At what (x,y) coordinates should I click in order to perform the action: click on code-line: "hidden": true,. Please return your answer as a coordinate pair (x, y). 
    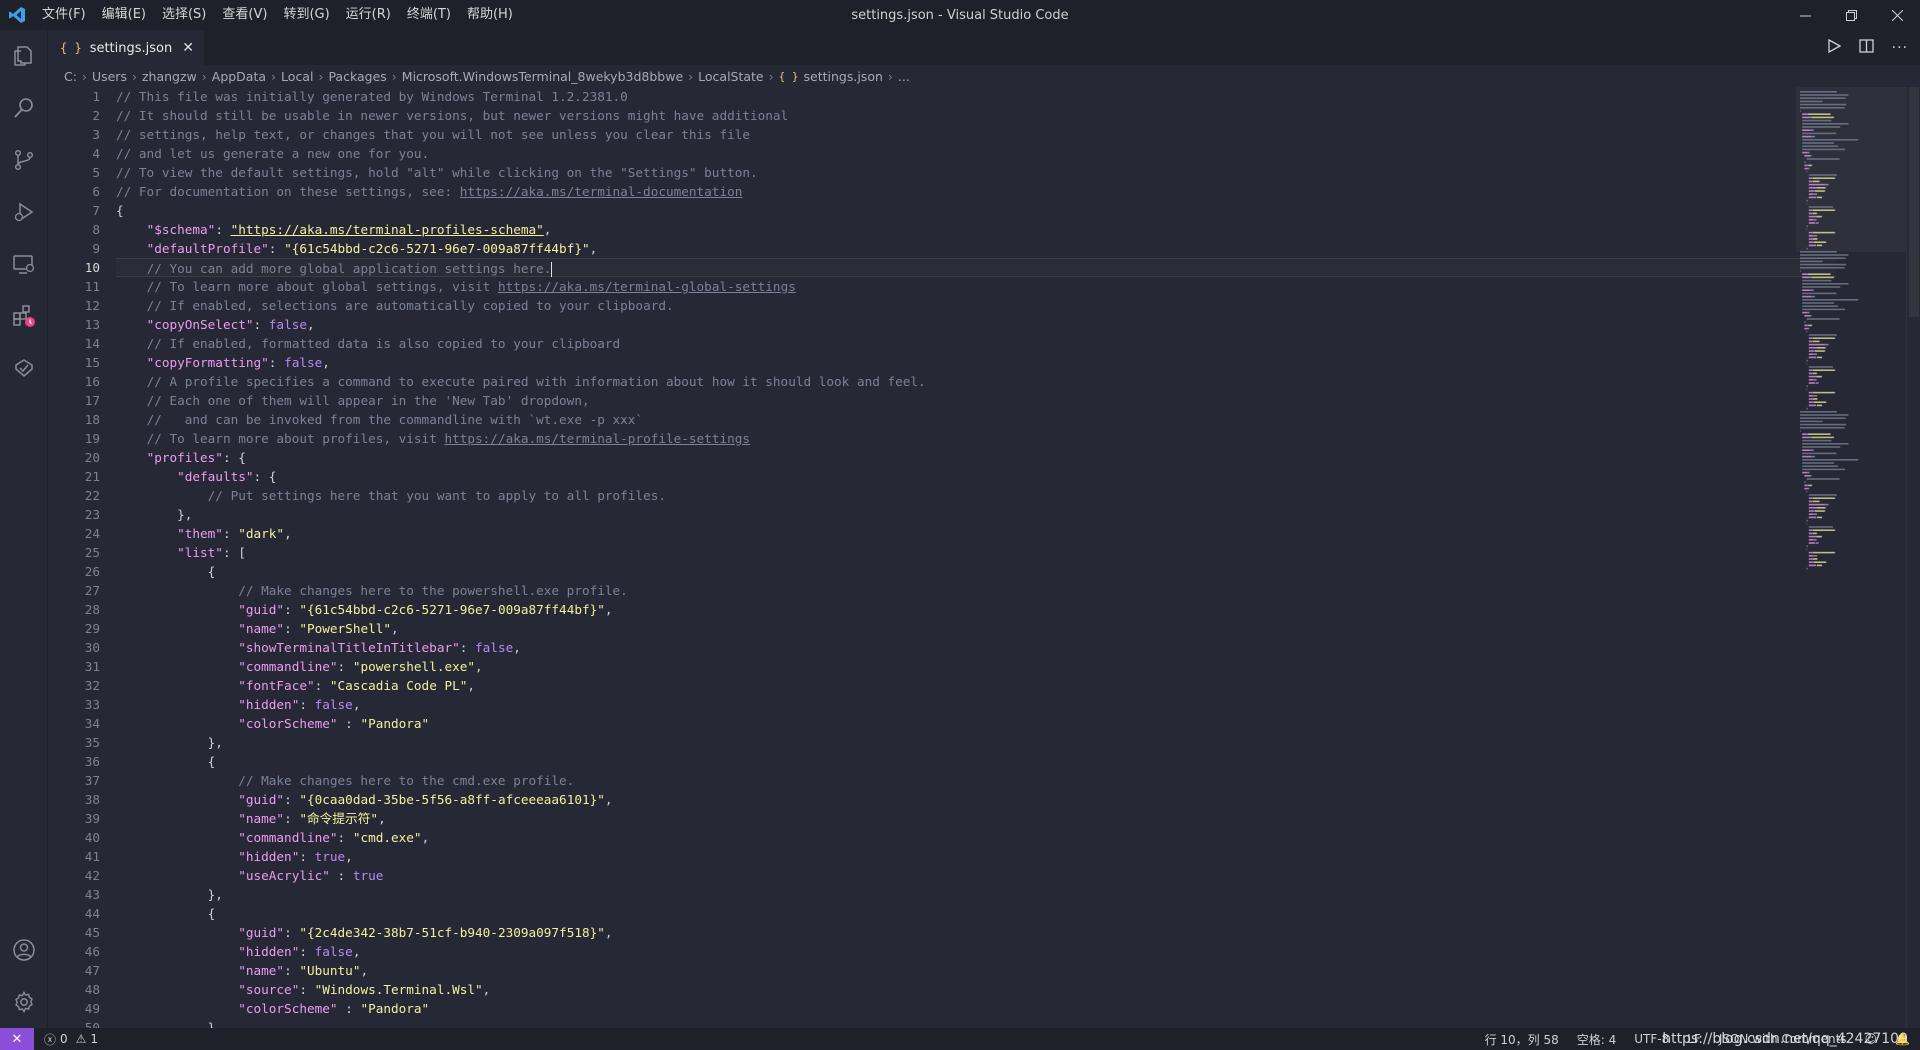
    Looking at the image, I should click on (976, 856).